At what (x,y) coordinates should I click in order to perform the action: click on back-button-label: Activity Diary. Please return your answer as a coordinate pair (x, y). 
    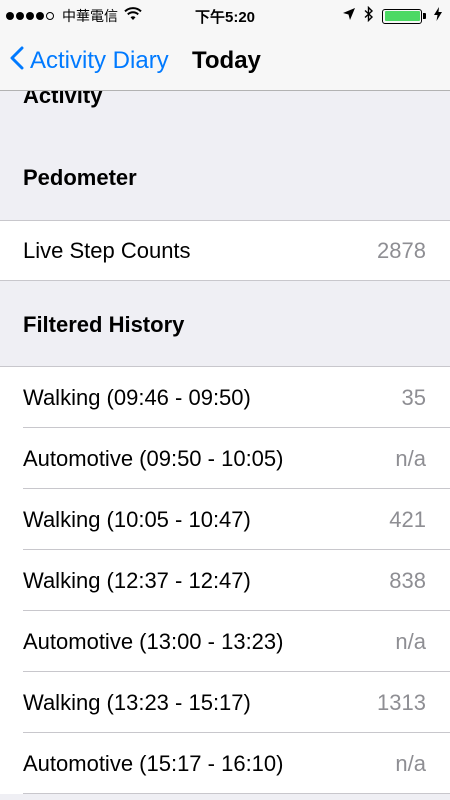
    Looking at the image, I should click on (99, 60).